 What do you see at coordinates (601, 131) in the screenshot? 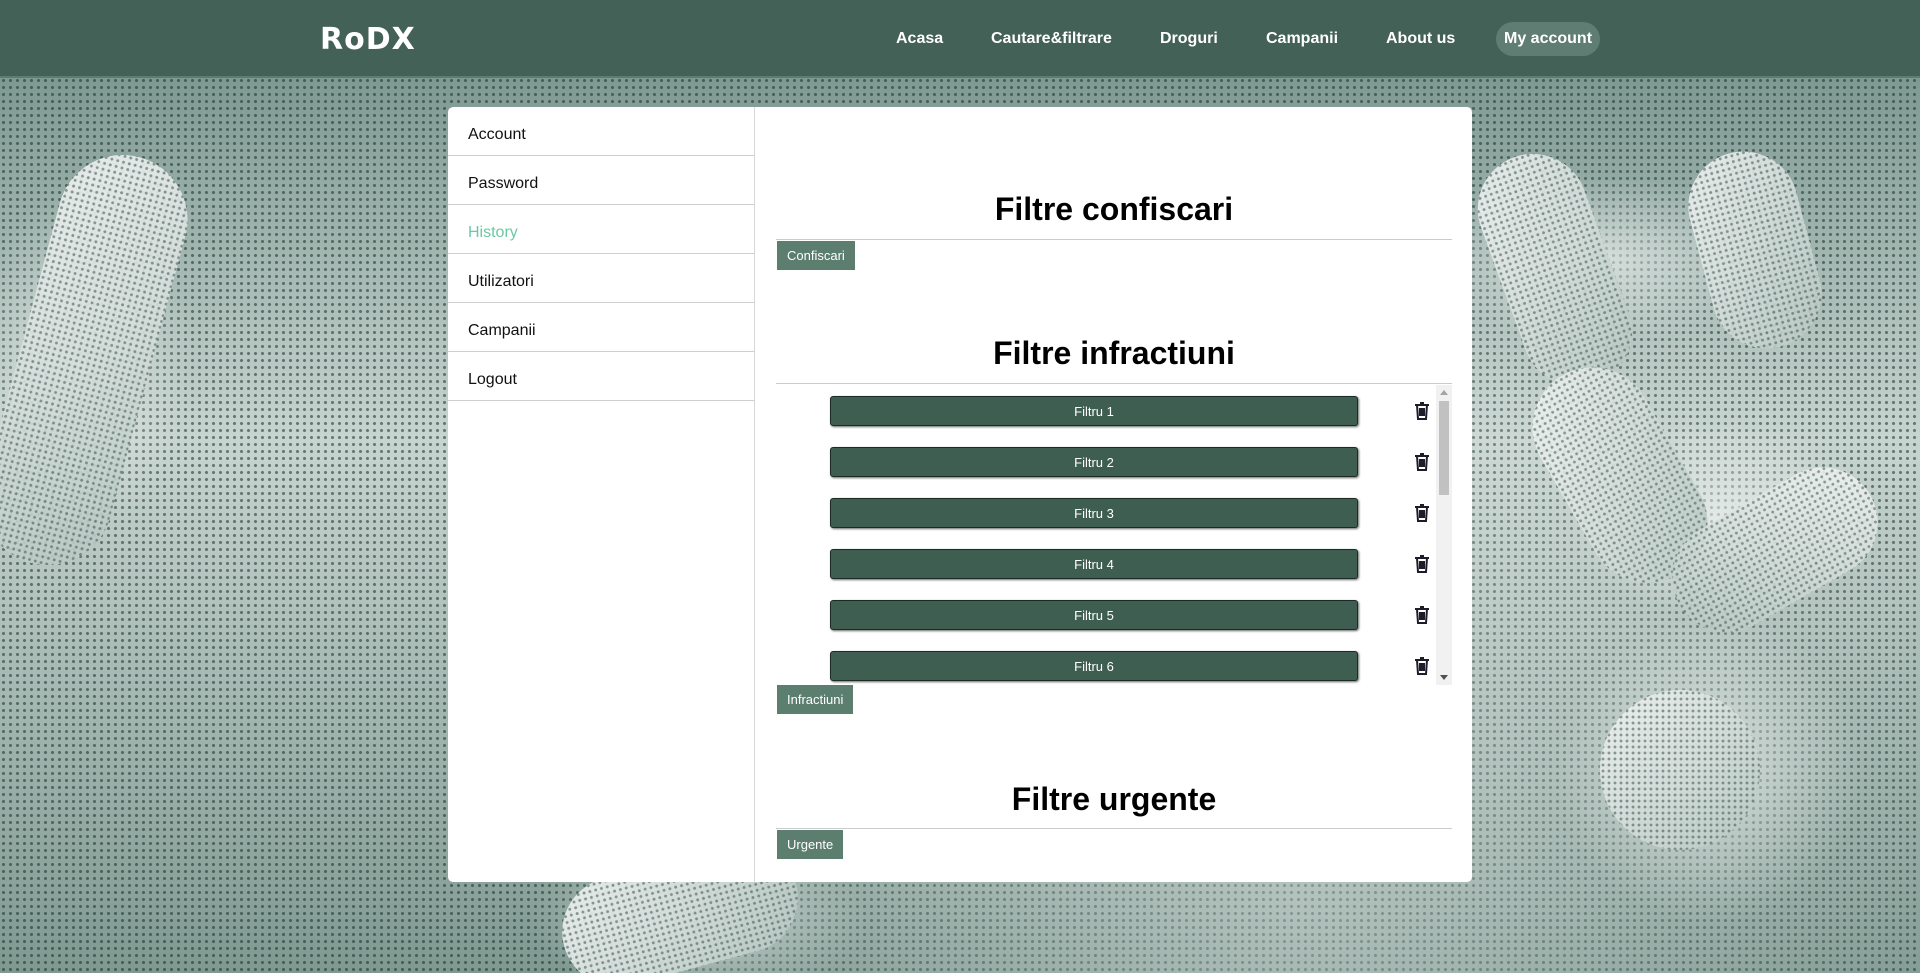
I see `sidebar-item-account: Account` at bounding box center [601, 131].